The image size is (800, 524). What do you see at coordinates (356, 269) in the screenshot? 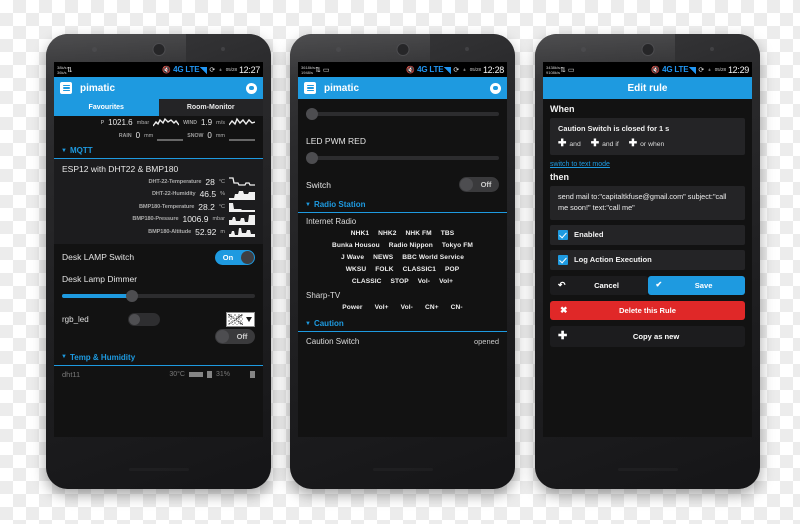
I see `radio-button-wksu: WKSU` at bounding box center [356, 269].